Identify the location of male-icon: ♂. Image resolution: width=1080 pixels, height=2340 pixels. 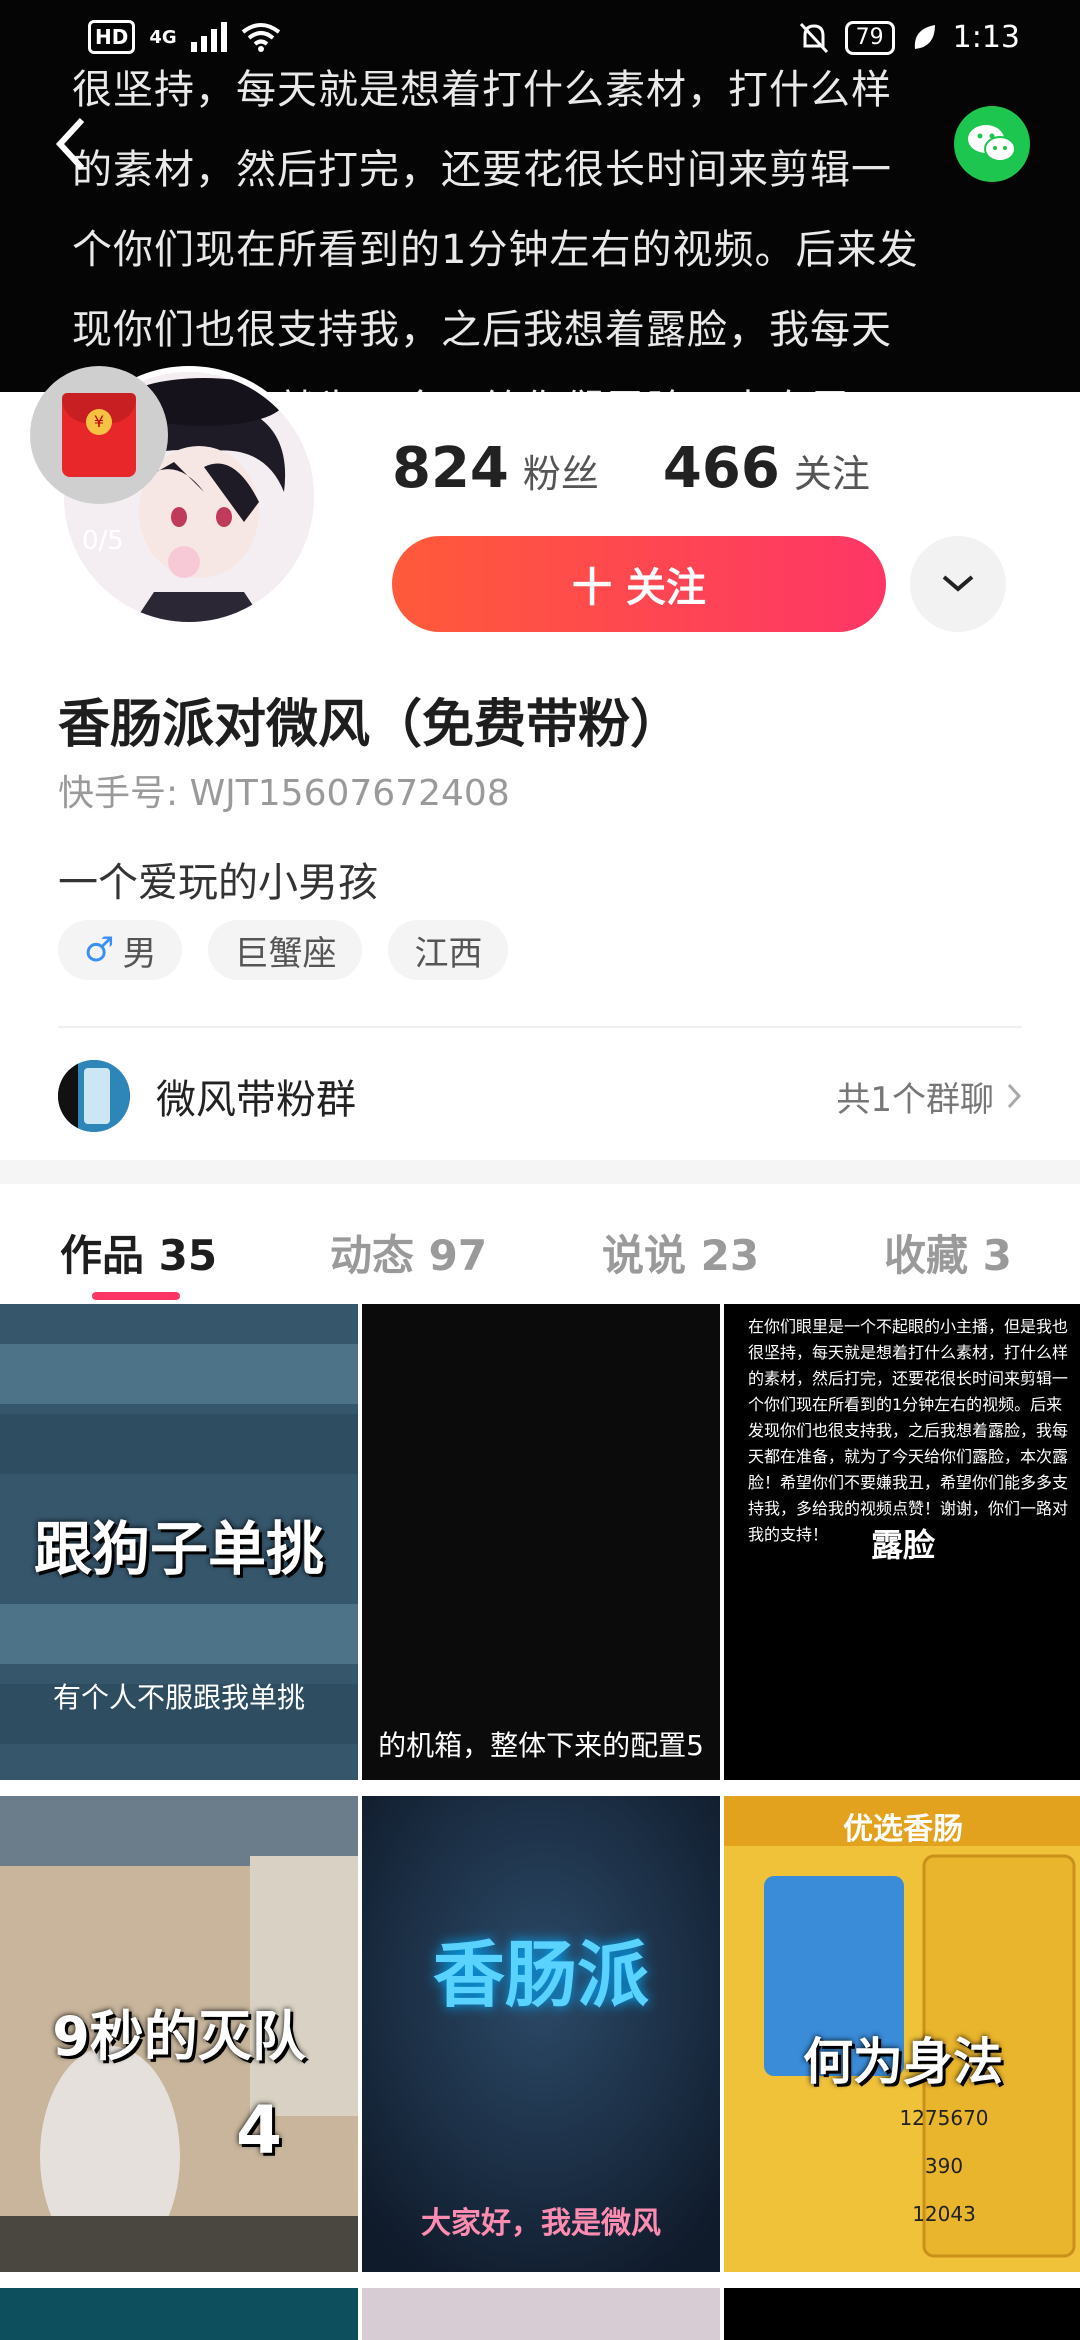
(99, 950).